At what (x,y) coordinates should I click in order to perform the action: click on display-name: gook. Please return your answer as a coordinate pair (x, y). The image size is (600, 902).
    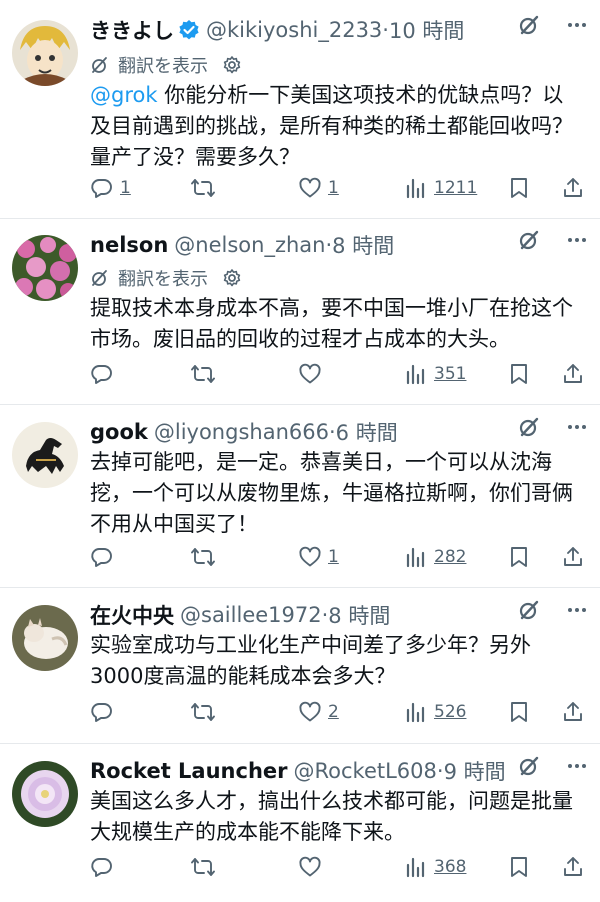
    Looking at the image, I should click on (119, 432).